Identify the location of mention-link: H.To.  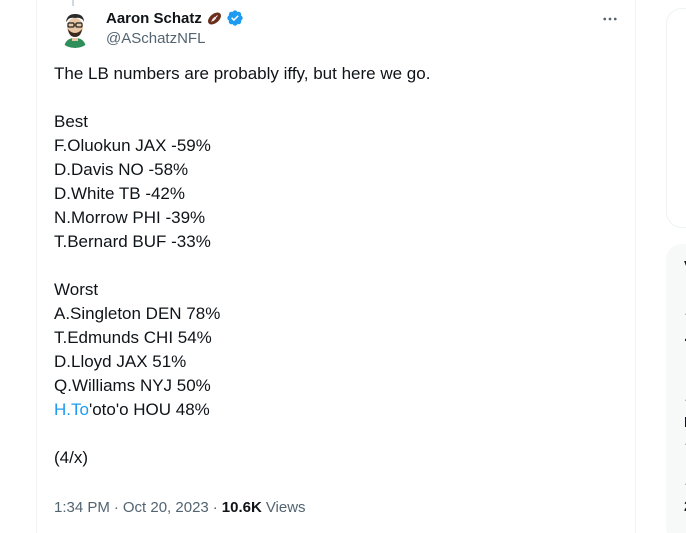
(71, 409).